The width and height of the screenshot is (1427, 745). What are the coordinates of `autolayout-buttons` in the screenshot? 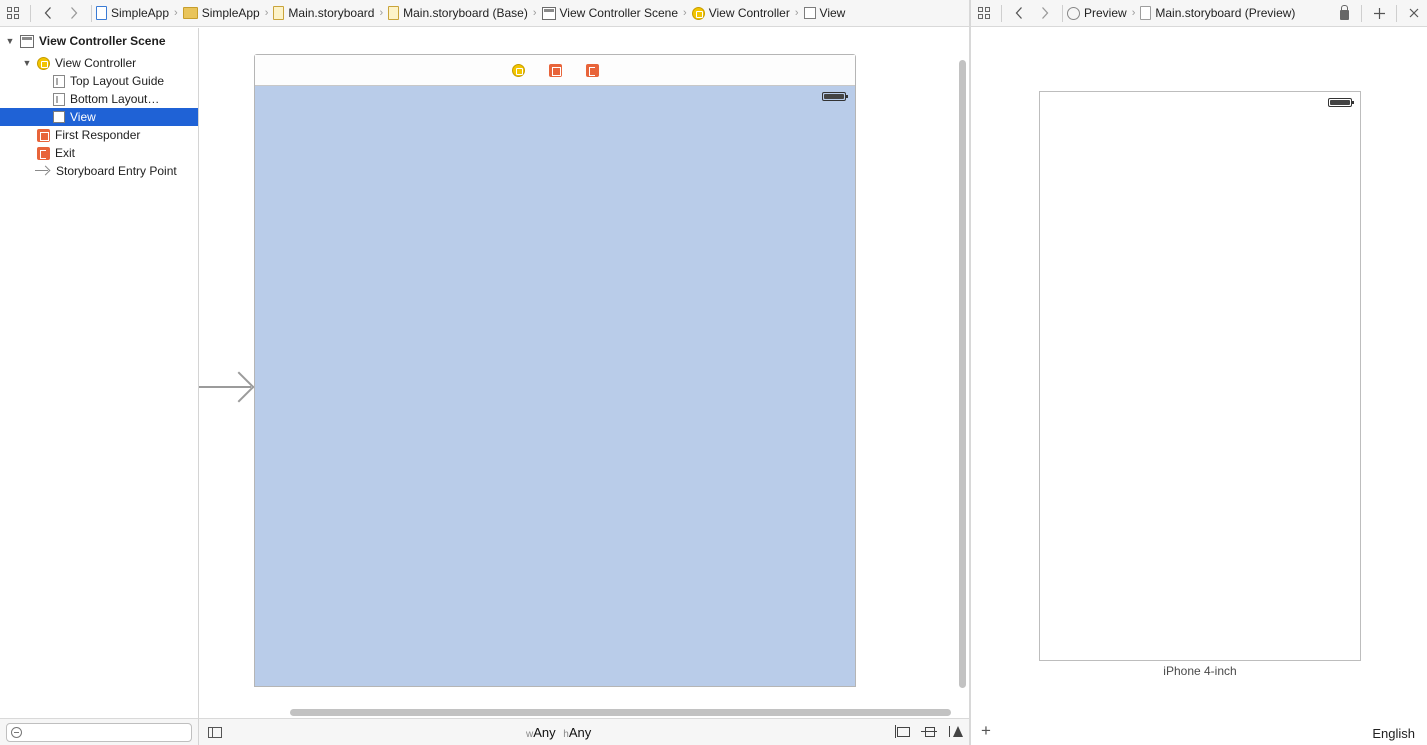 It's located at (929, 731).